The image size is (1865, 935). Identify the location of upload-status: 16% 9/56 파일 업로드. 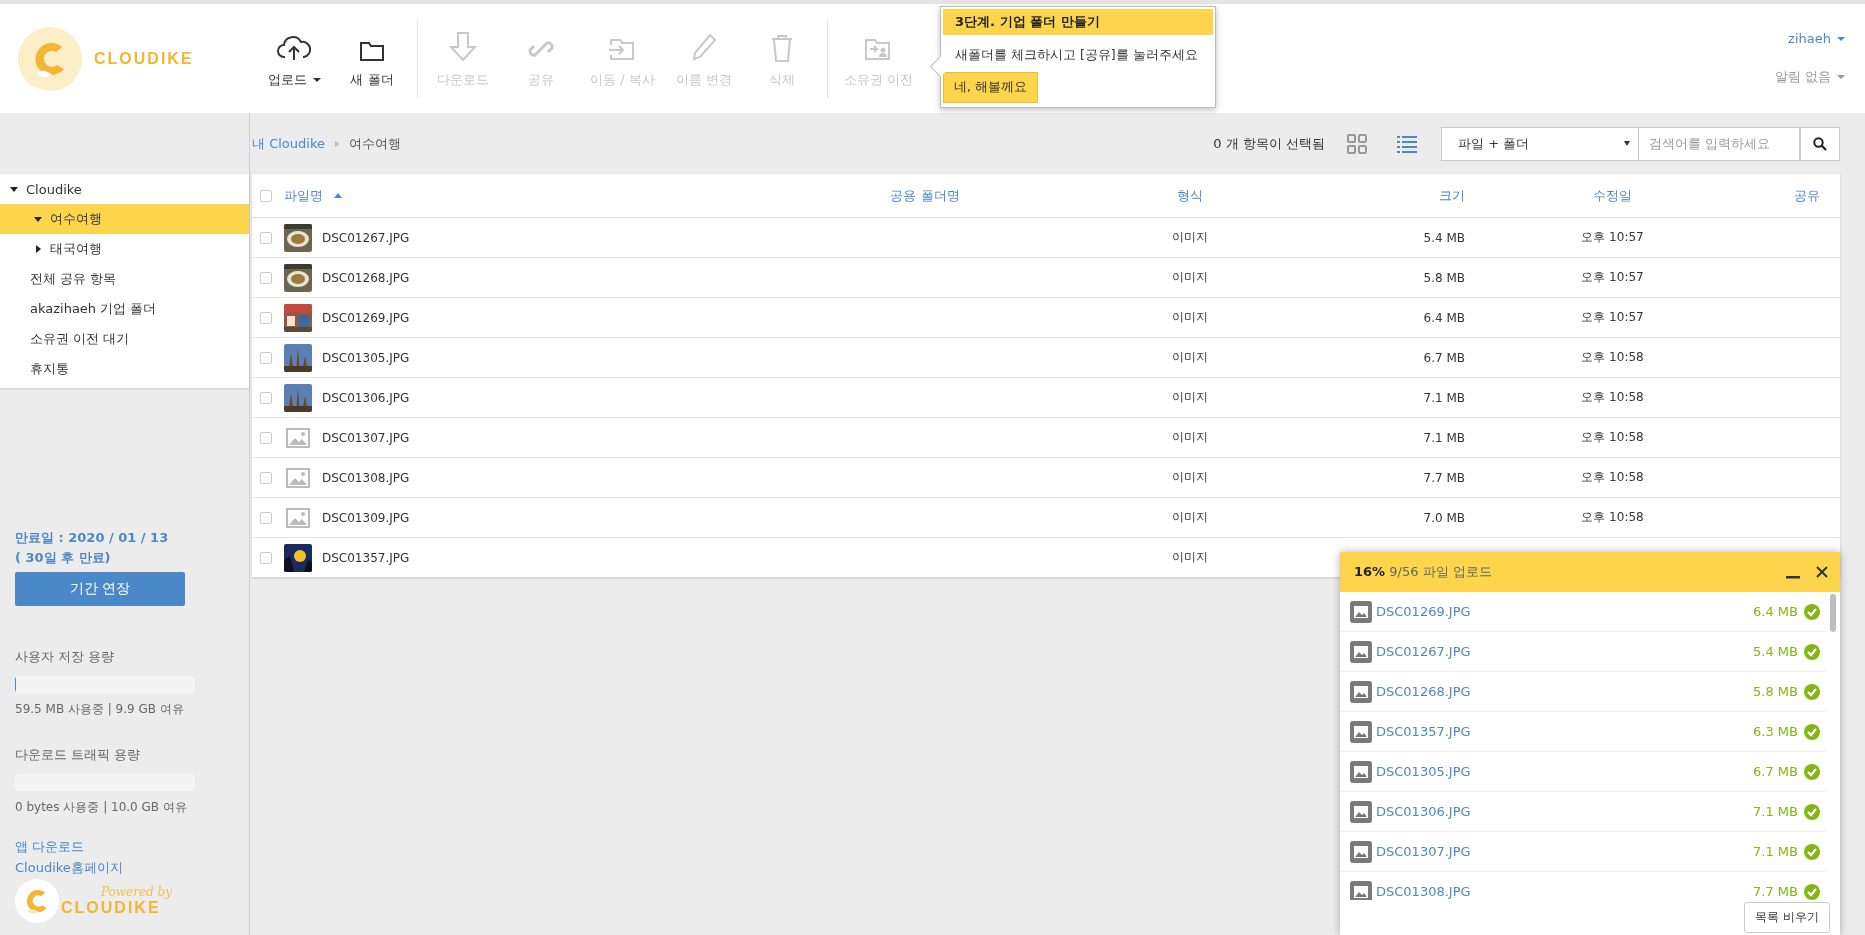
(1423, 572).